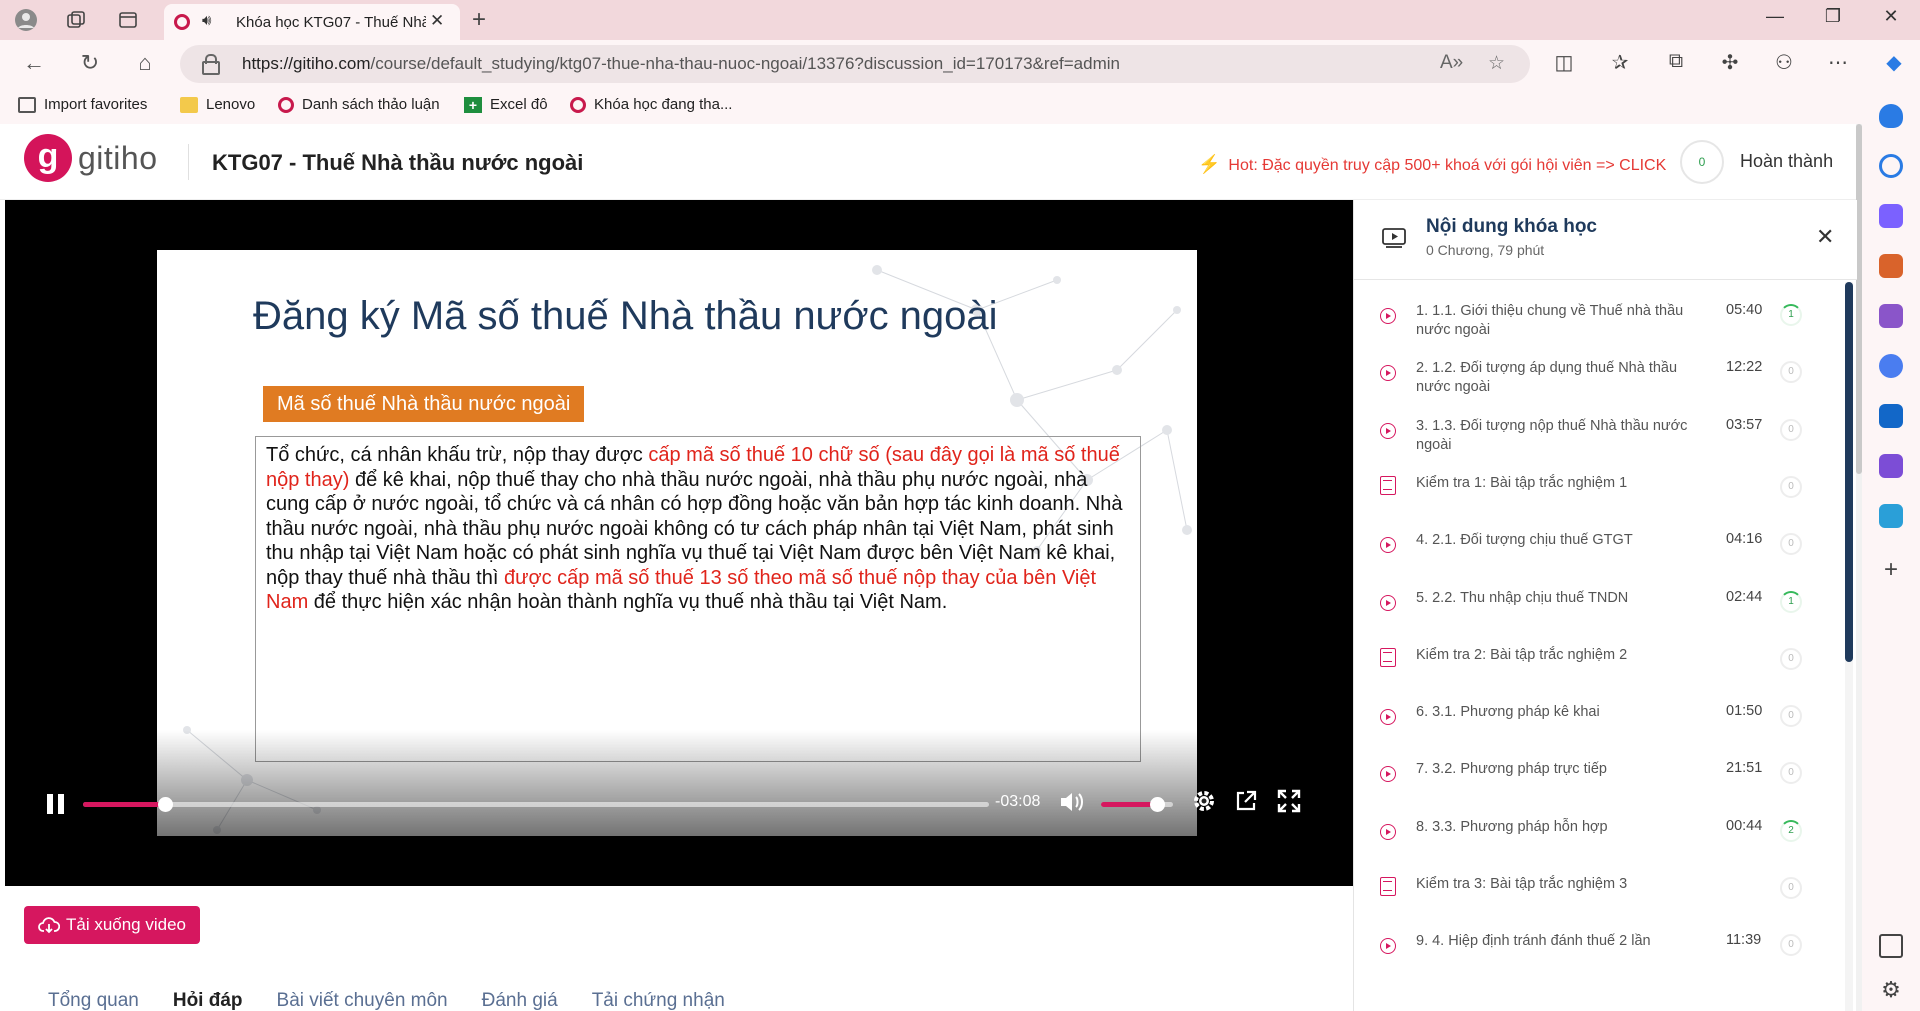  What do you see at coordinates (1158, 804) in the screenshot?
I see `volume-handle` at bounding box center [1158, 804].